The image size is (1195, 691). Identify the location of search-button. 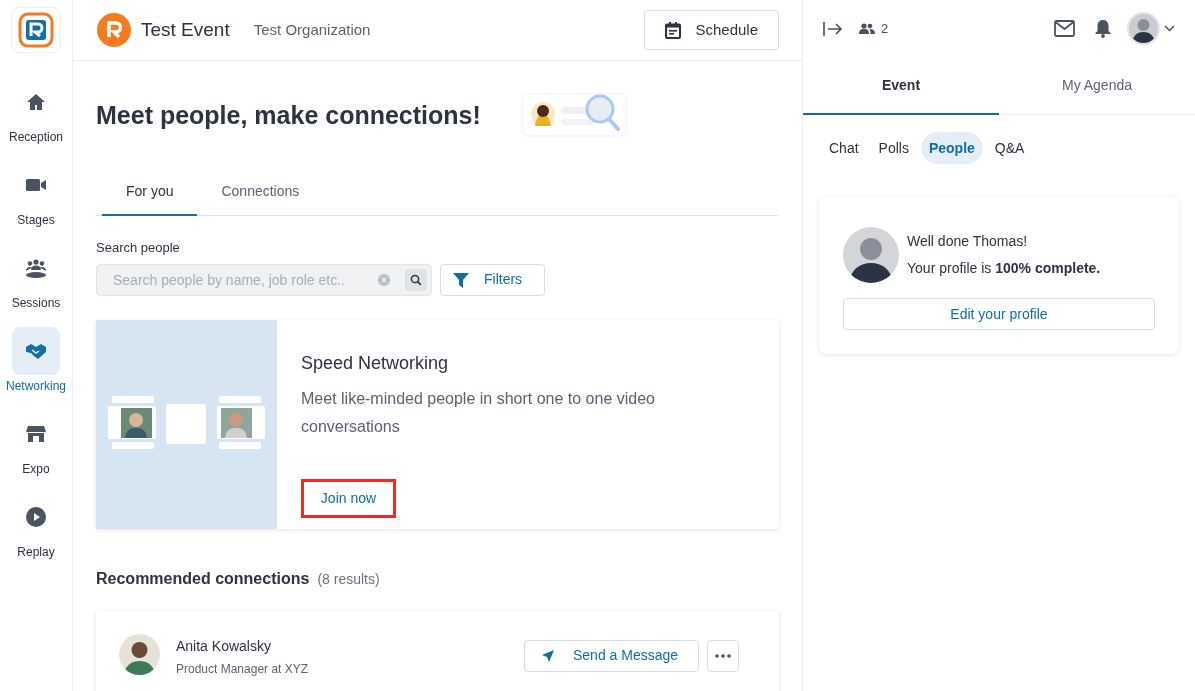
(416, 279).